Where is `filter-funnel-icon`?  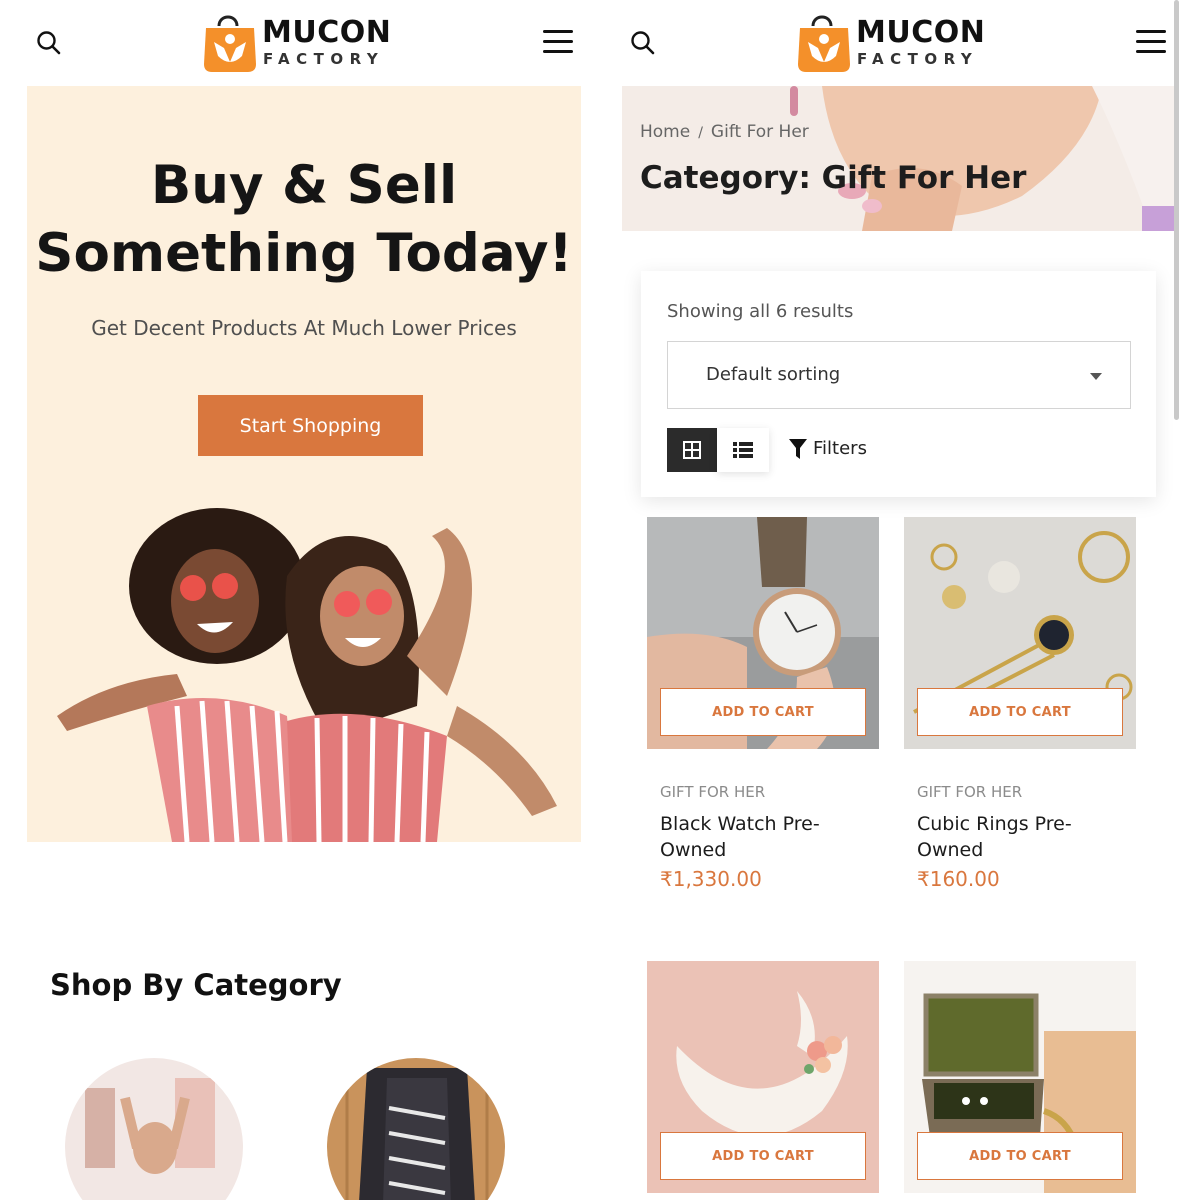
filter-funnel-icon is located at coordinates (798, 448).